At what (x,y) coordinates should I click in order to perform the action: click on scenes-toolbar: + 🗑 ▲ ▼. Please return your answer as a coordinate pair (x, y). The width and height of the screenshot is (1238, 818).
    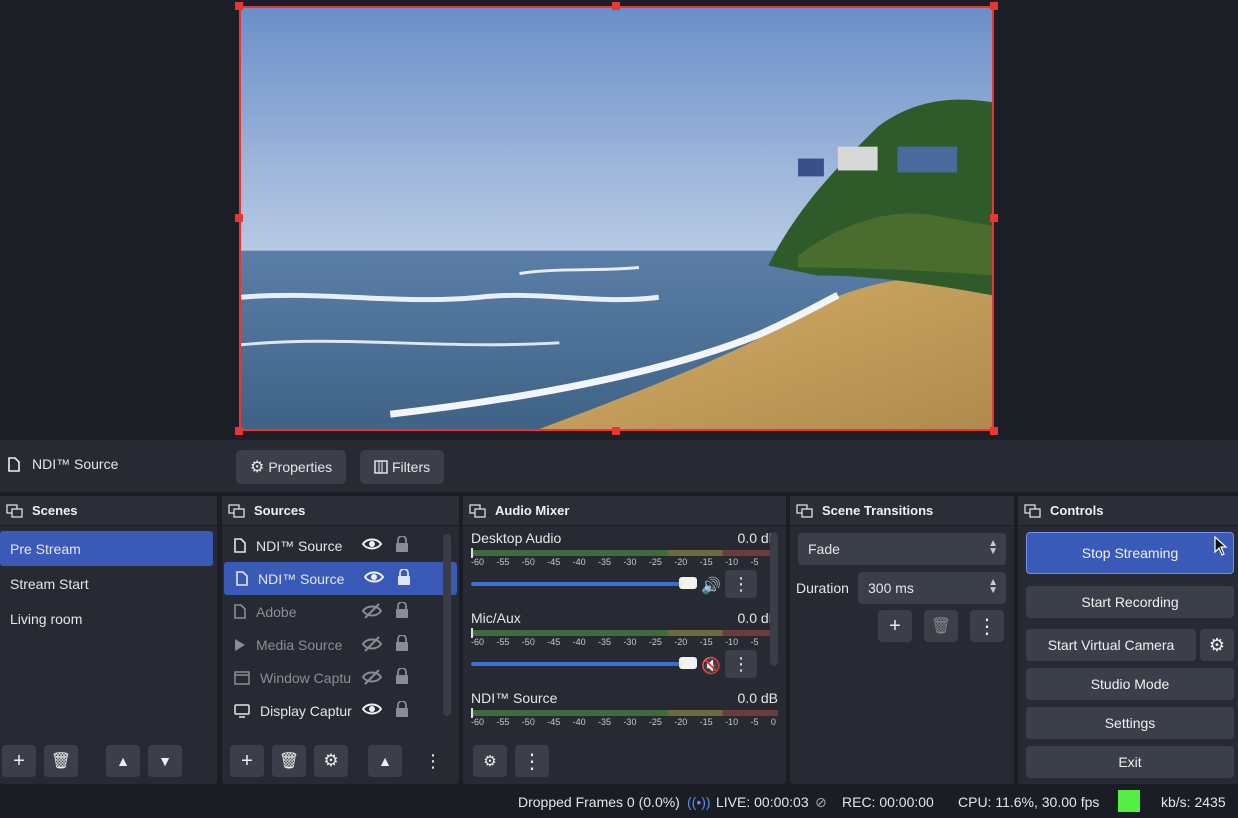
    Looking at the image, I should click on (108, 761).